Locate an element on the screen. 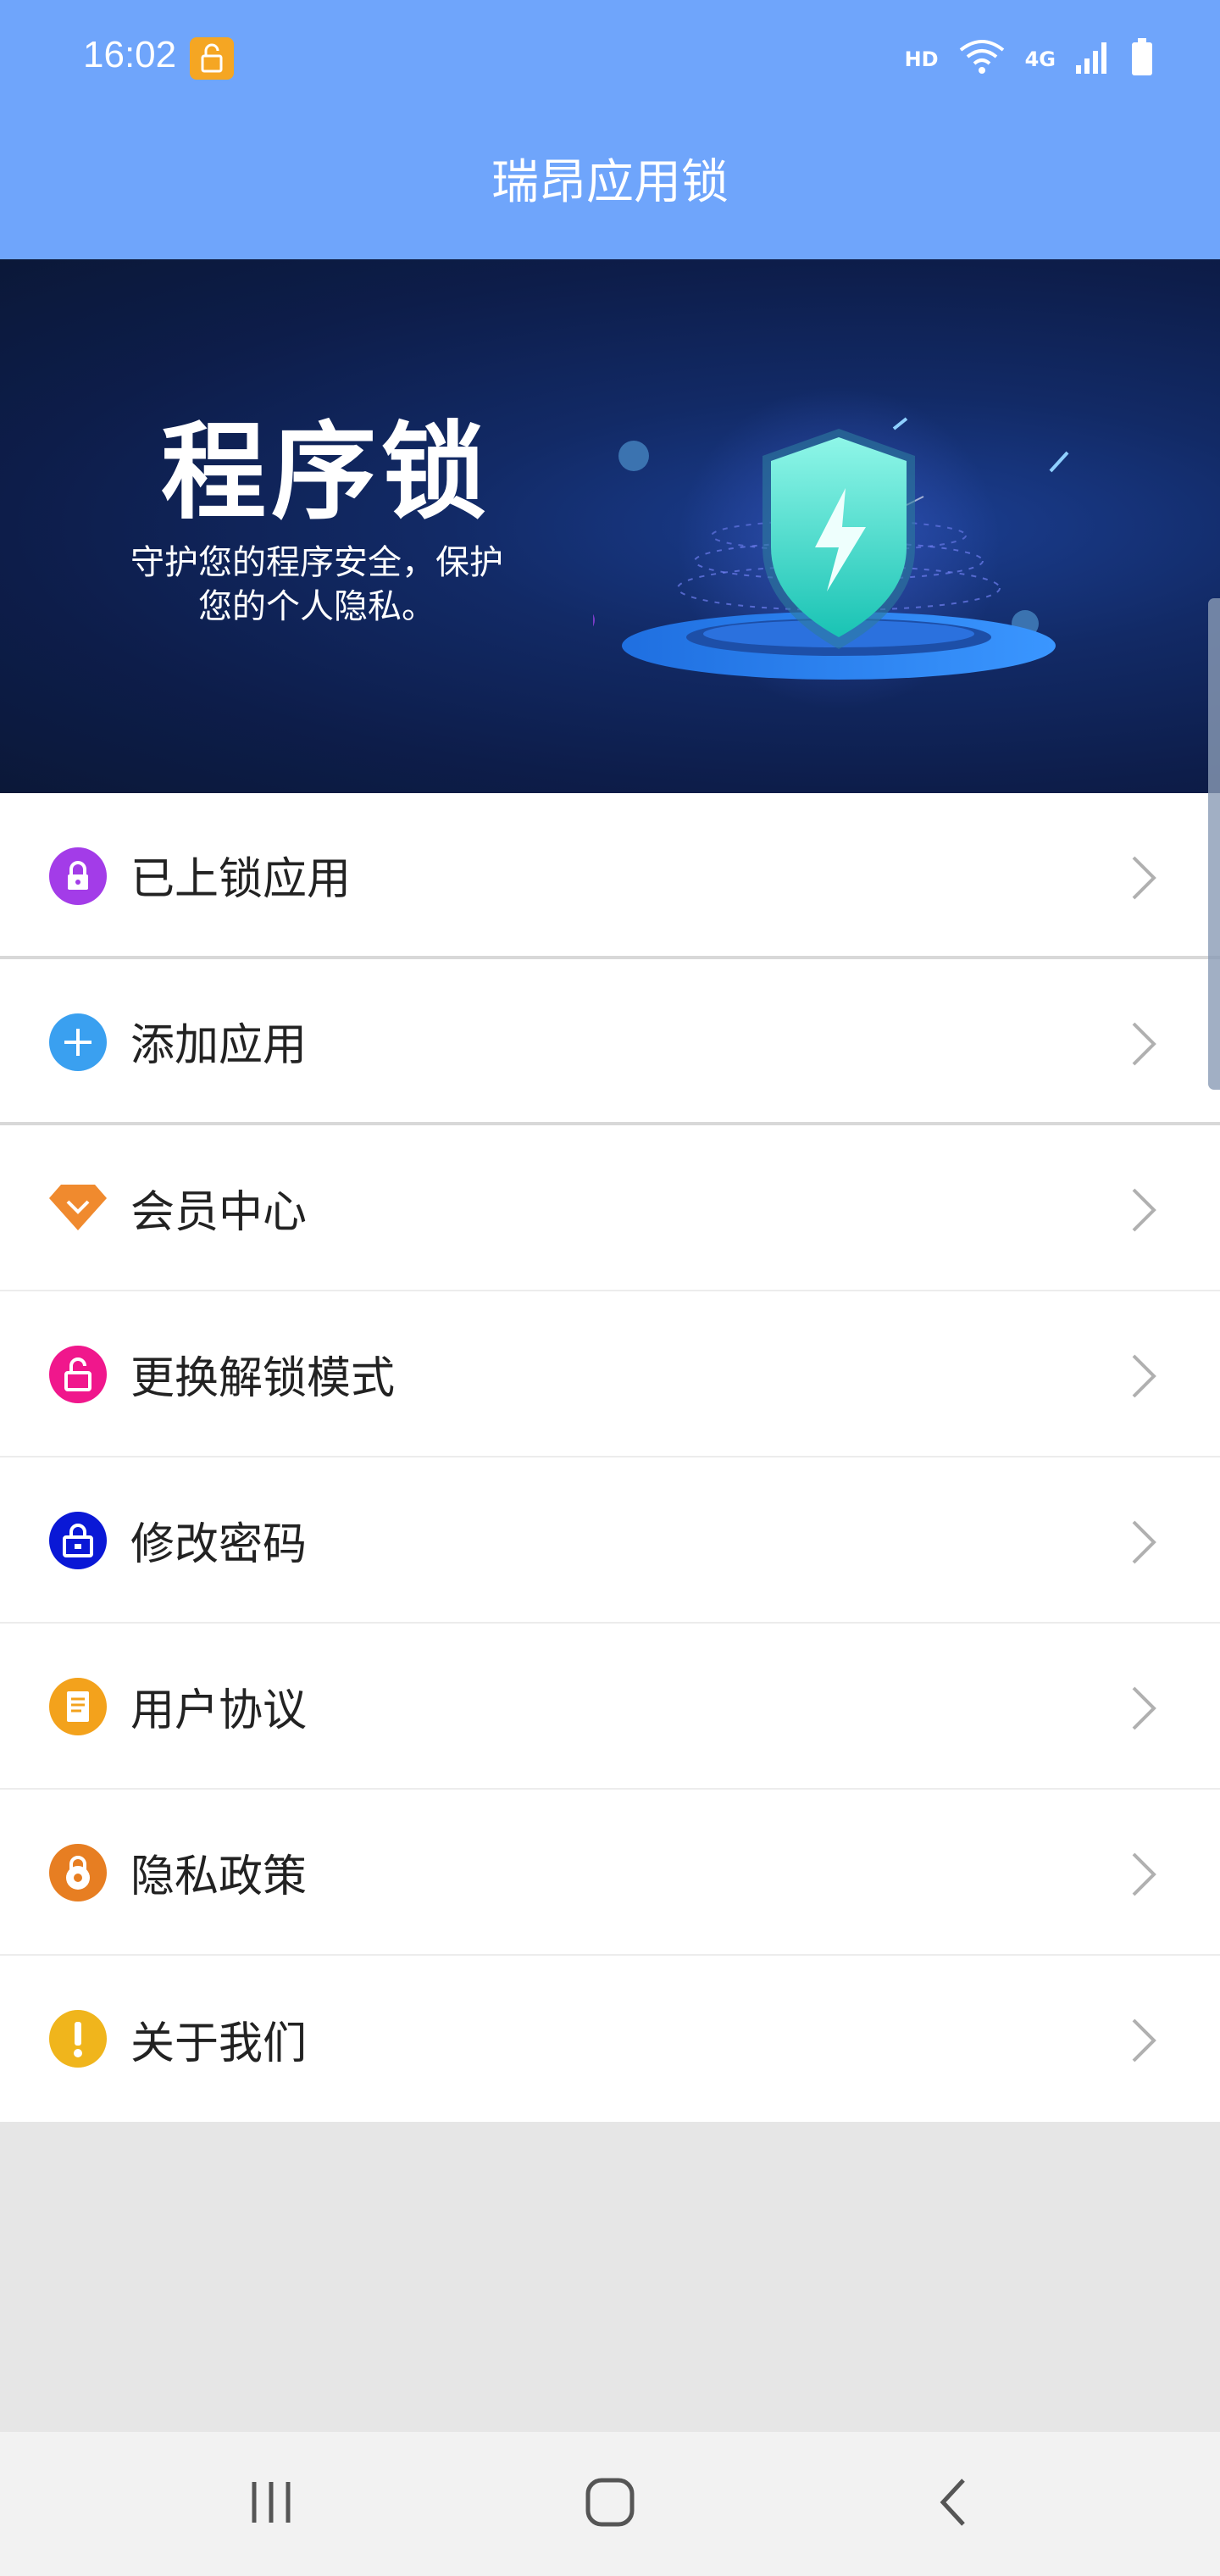  menu-item-change-password: 修改密码 is located at coordinates (610, 1540).